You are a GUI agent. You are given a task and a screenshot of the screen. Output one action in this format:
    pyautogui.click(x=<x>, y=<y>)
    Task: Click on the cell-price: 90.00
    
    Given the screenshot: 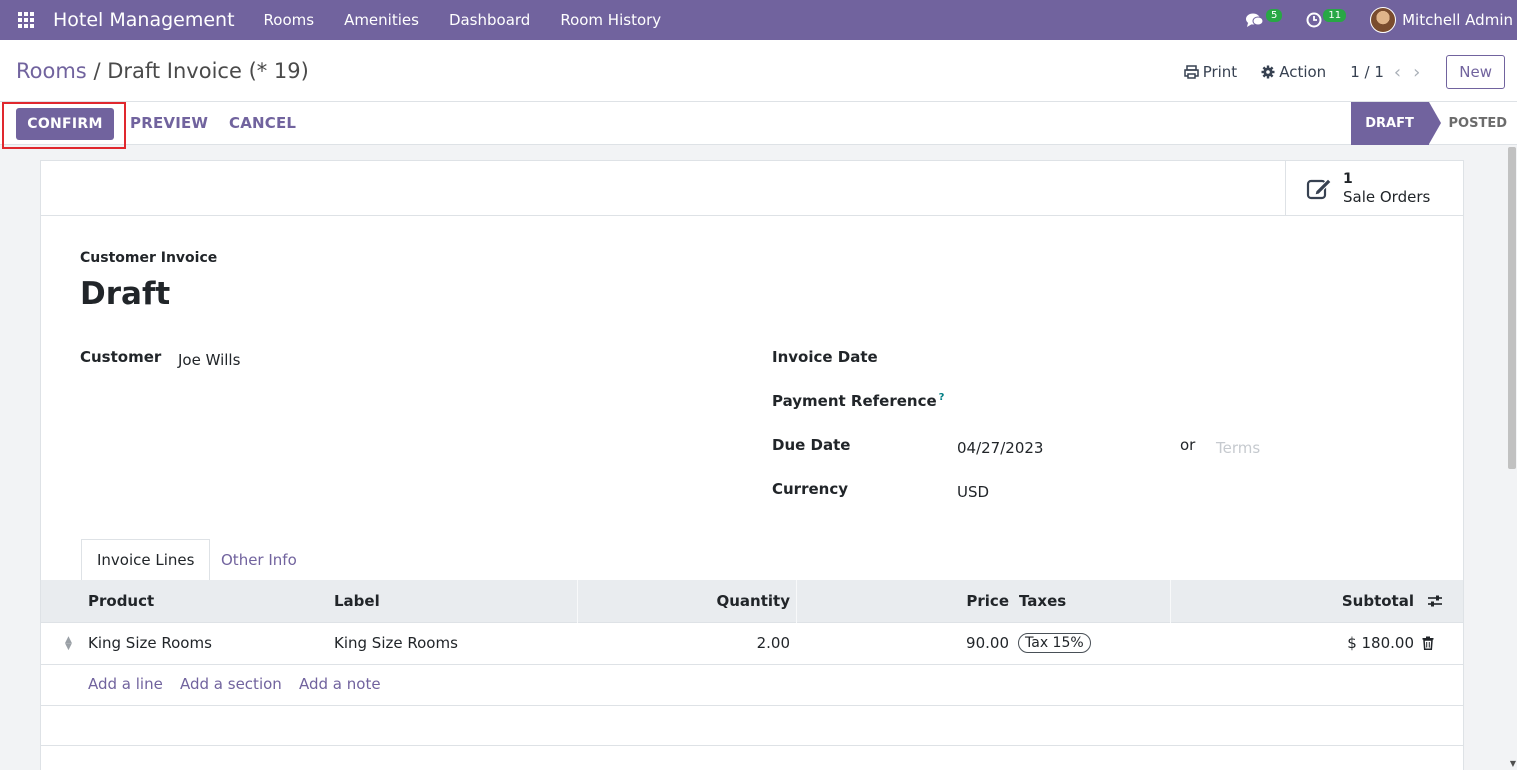 What is the action you would take?
    pyautogui.click(x=987, y=643)
    